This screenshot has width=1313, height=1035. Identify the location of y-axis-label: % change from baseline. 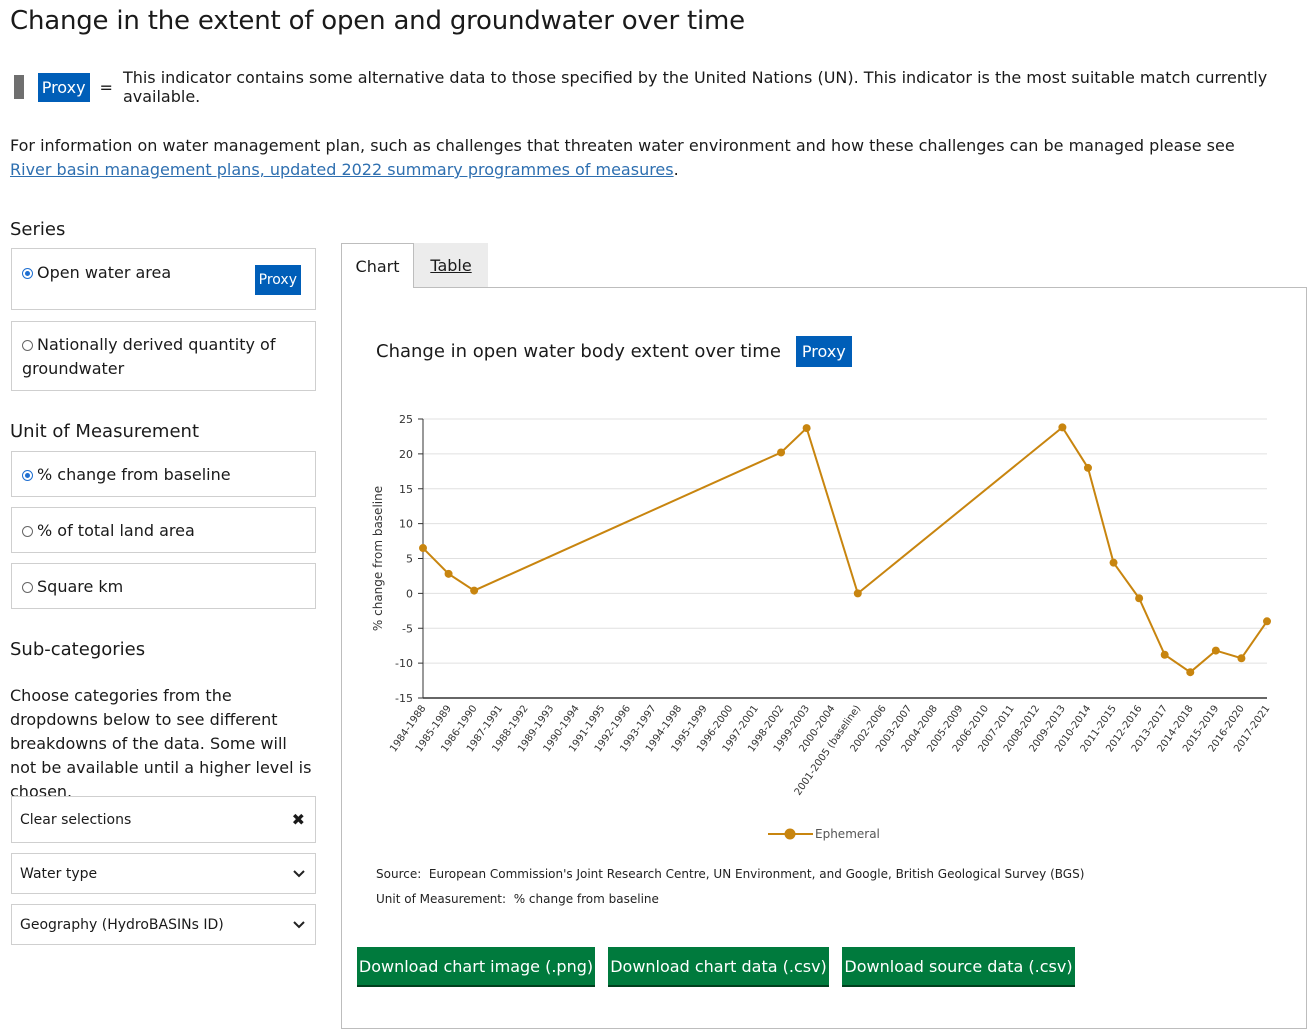
(378, 558).